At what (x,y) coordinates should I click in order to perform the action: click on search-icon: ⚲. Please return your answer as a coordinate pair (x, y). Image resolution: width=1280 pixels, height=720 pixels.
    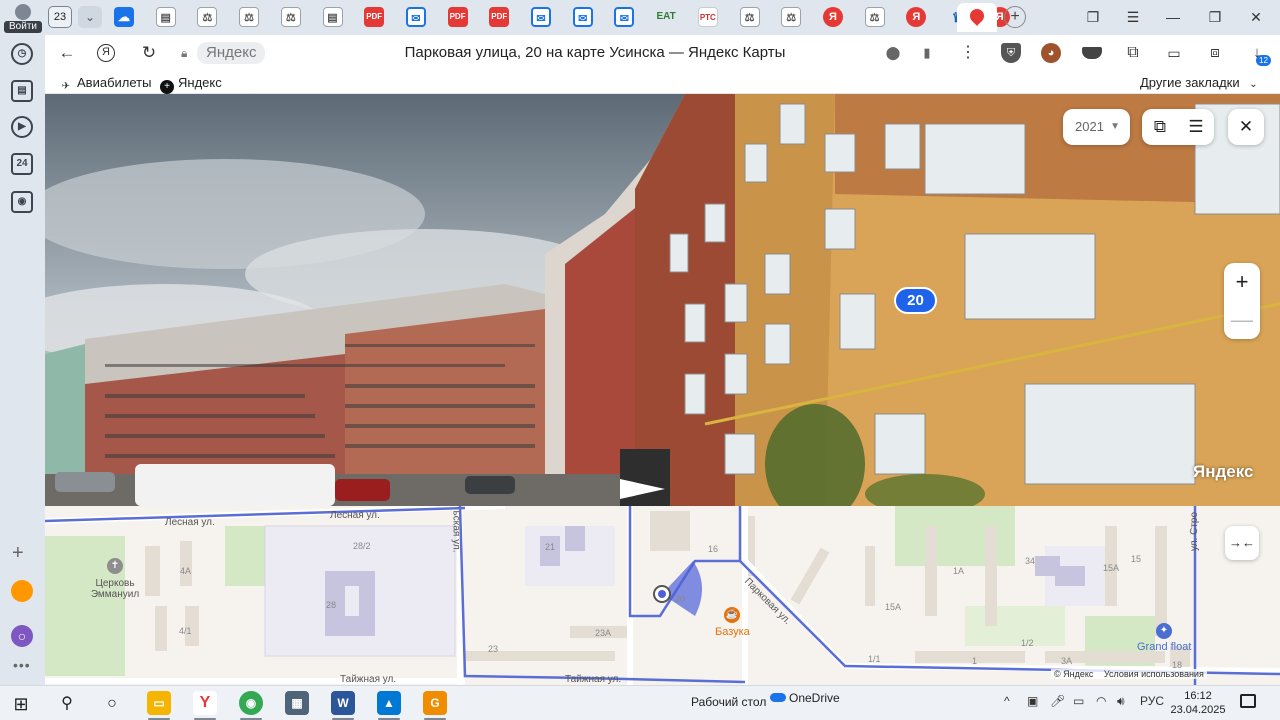
    Looking at the image, I should click on (67, 704).